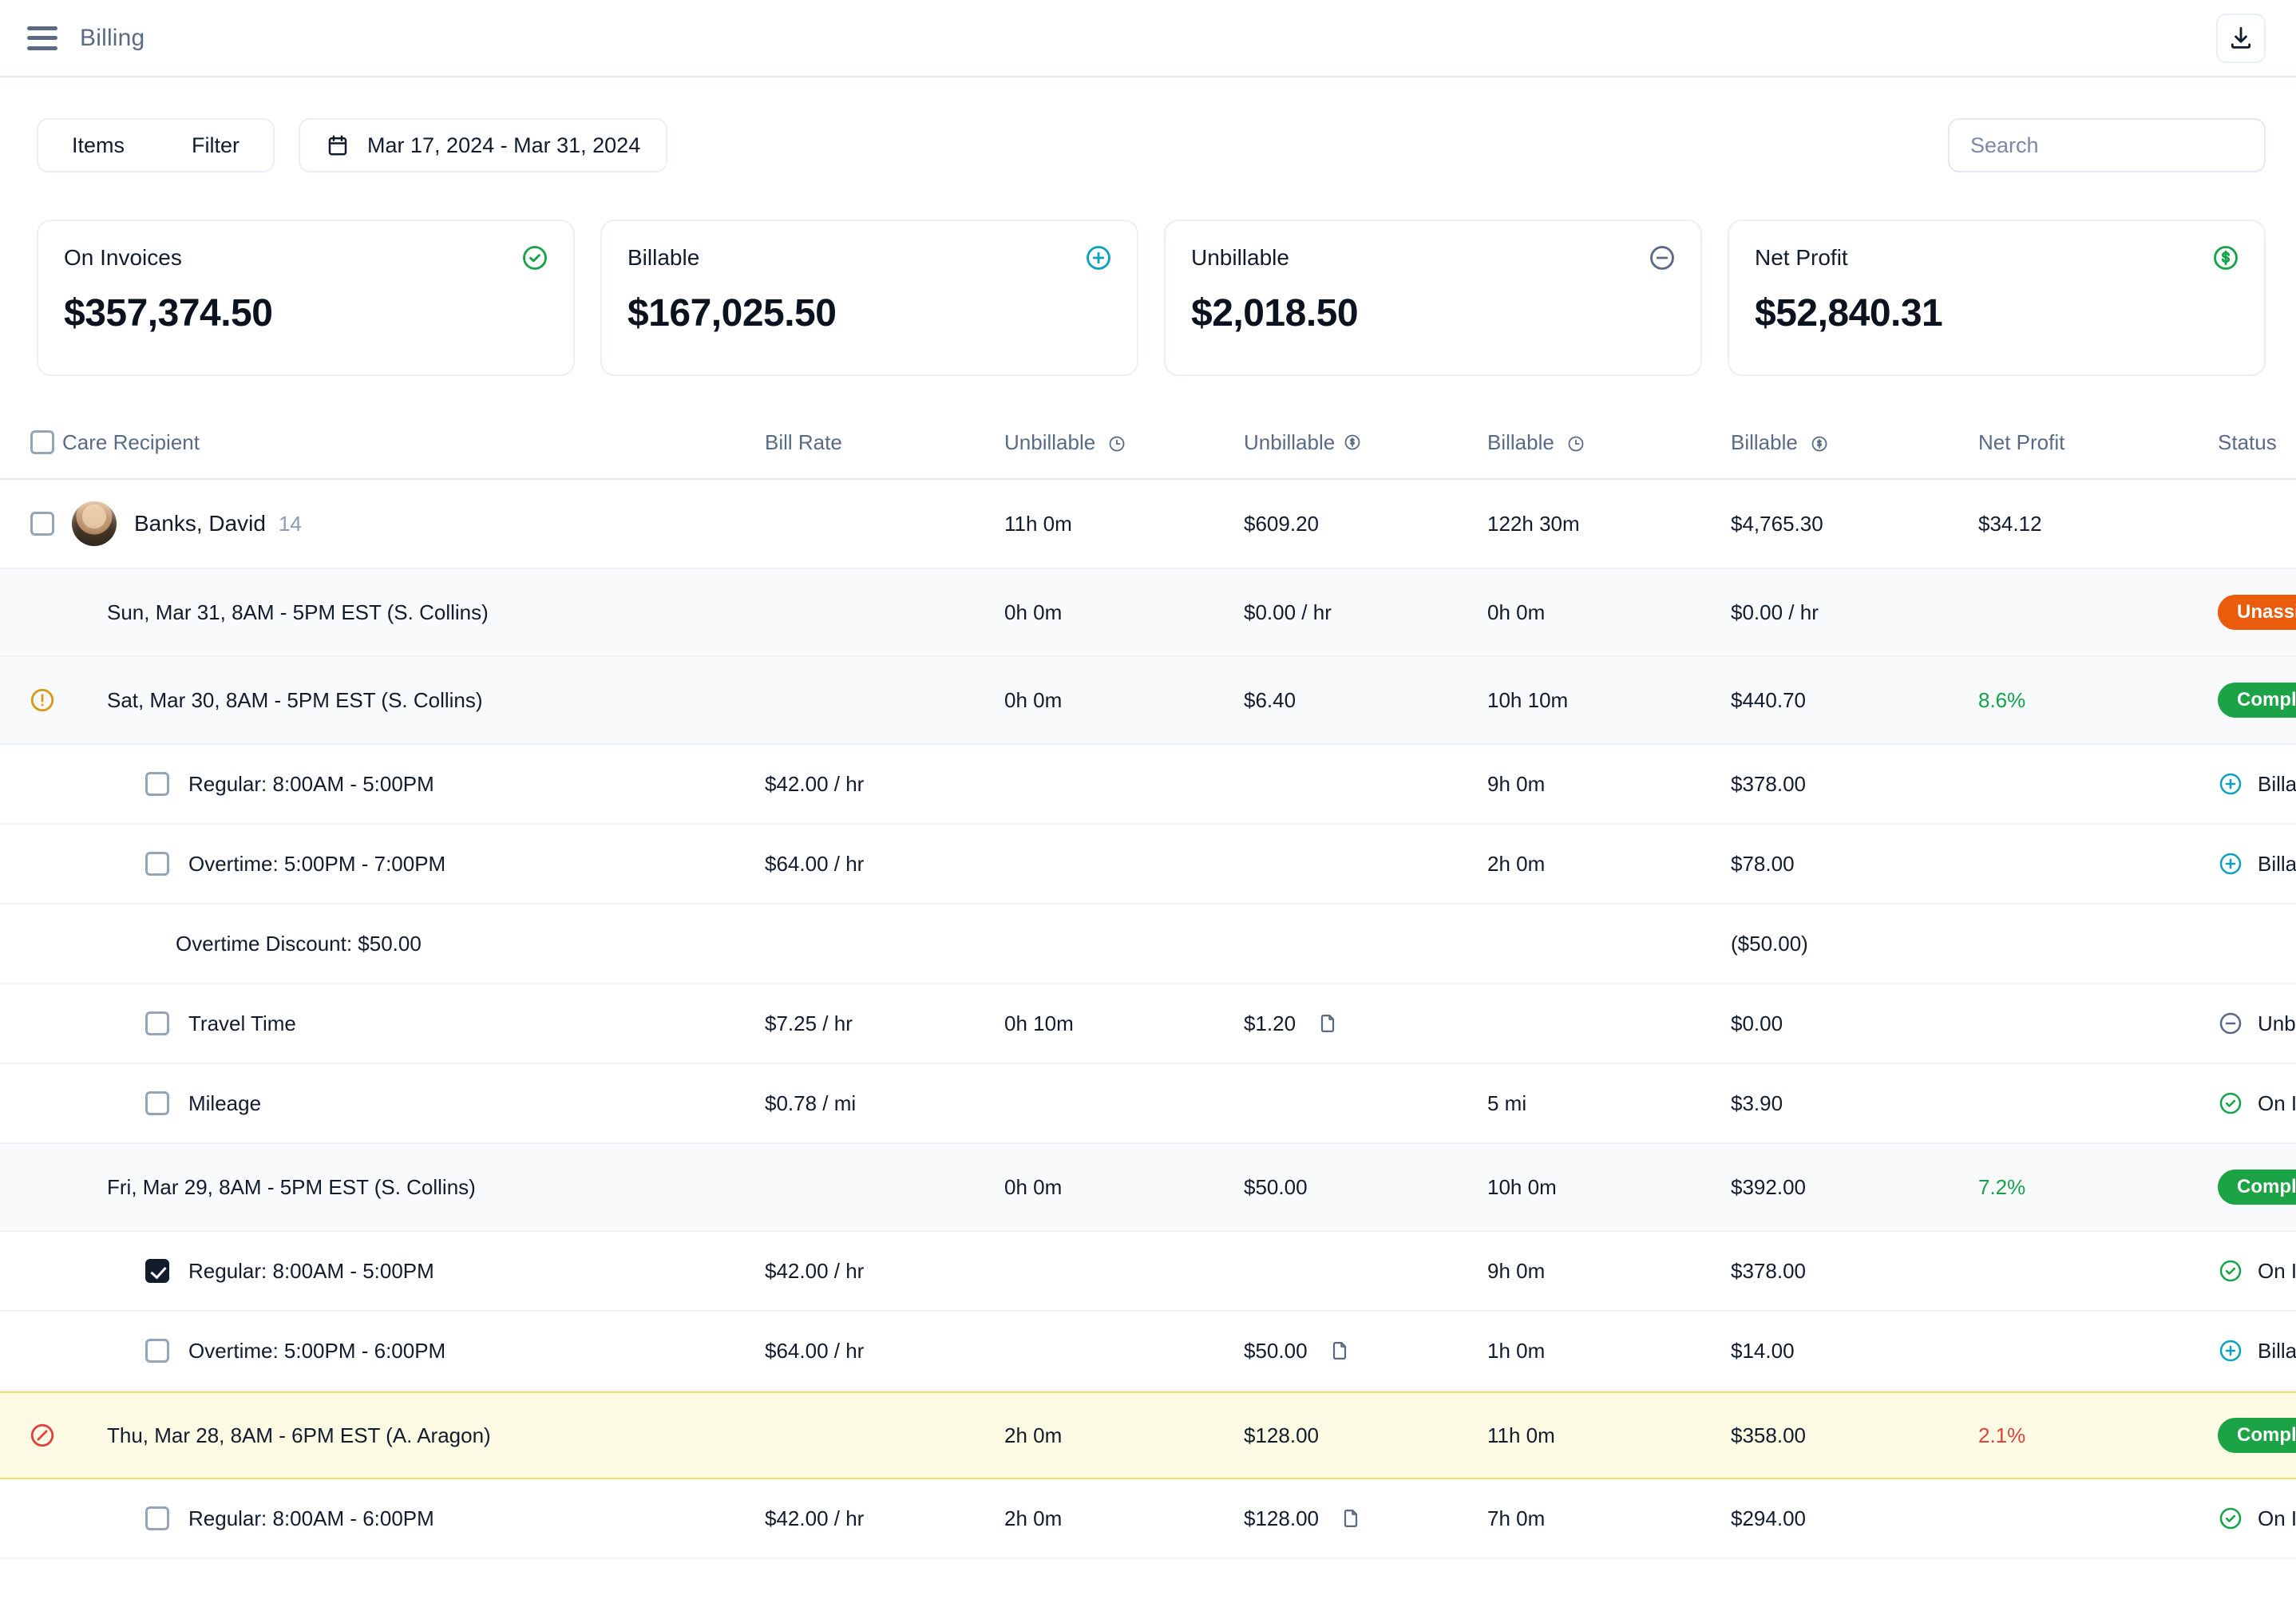  Describe the element at coordinates (112, 37) in the screenshot. I see `page-title: Billing` at that location.